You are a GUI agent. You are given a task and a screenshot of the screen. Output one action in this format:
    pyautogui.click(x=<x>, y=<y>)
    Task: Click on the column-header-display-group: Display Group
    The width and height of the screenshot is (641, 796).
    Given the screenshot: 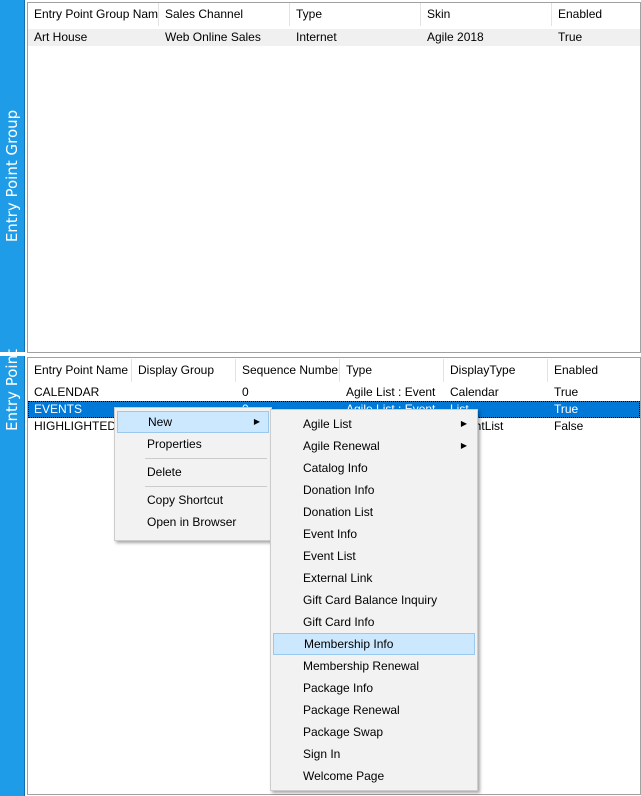 What is the action you would take?
    pyautogui.click(x=184, y=370)
    